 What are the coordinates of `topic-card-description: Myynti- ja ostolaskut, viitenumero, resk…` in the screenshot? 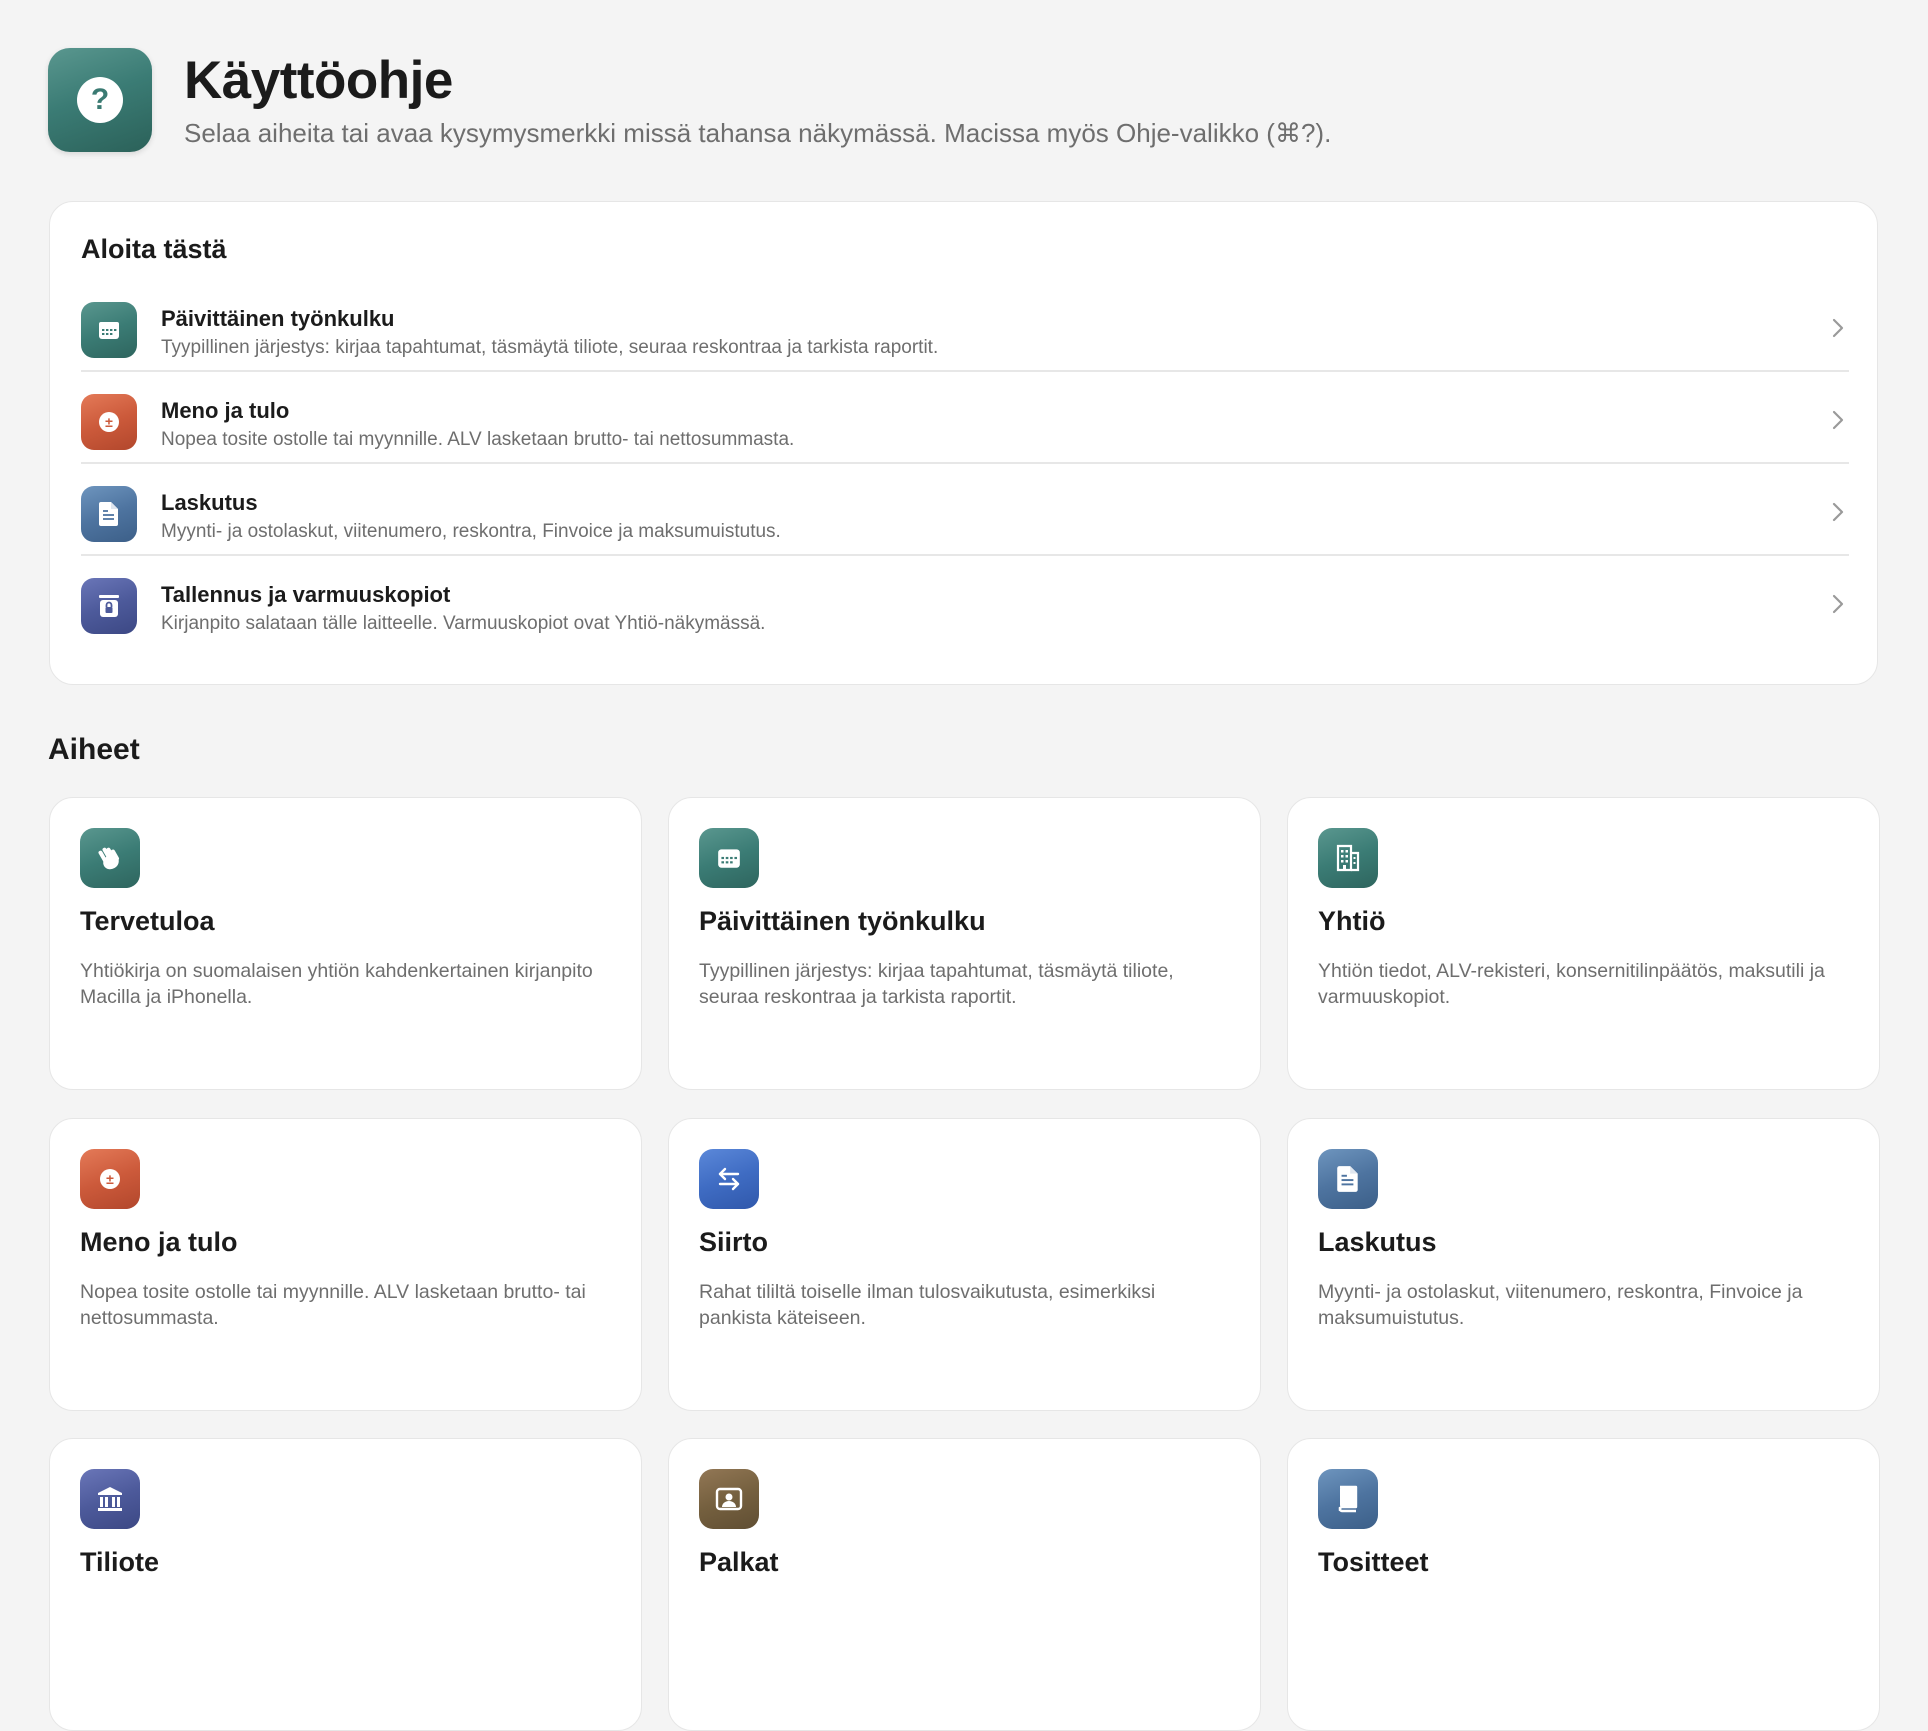 It's located at (1560, 1305).